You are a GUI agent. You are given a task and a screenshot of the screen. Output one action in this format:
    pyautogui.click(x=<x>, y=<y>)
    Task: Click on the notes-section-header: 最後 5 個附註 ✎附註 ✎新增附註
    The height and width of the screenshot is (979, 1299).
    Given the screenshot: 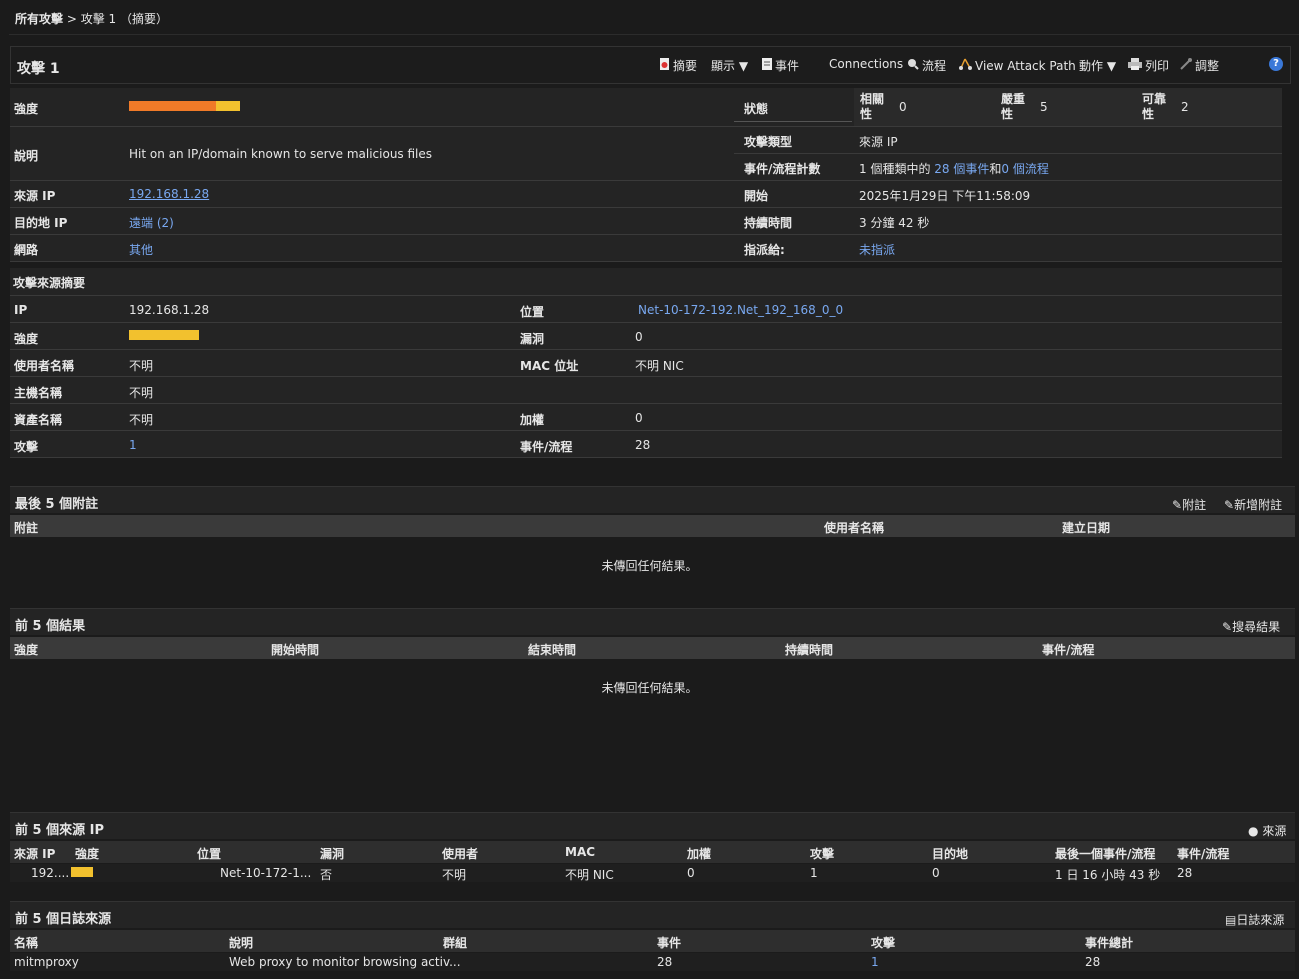 What is the action you would take?
    pyautogui.click(x=652, y=499)
    